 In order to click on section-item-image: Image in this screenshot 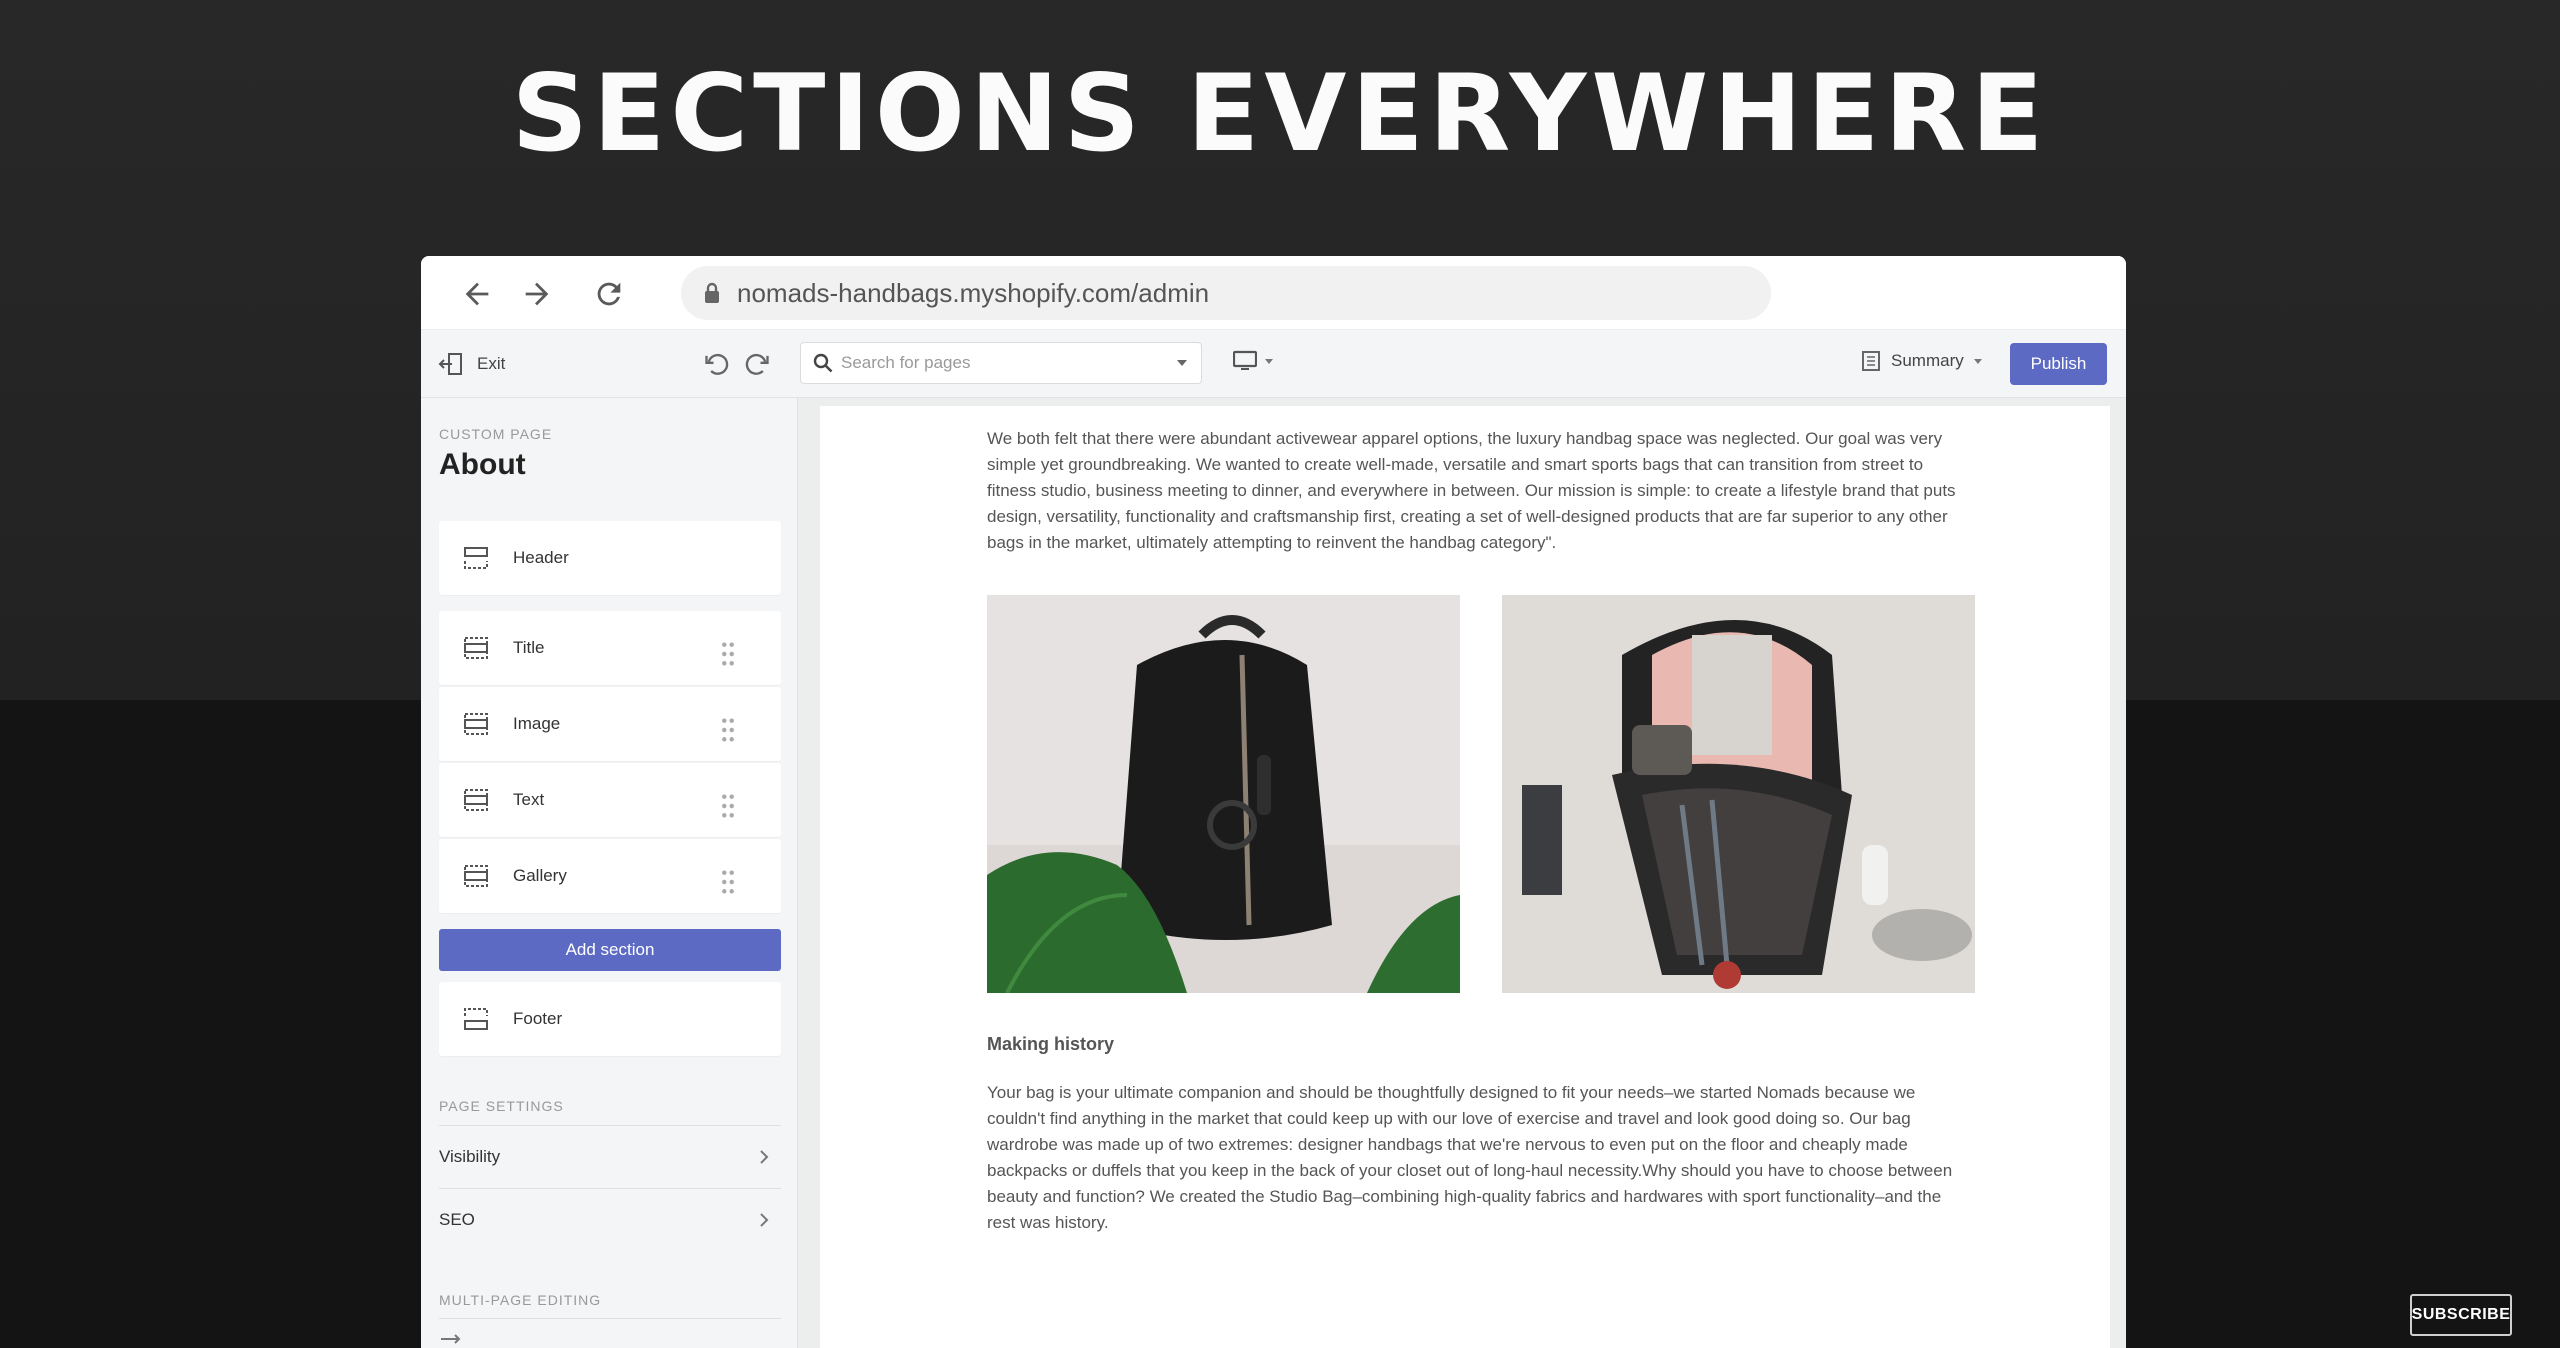, I will do `click(610, 724)`.